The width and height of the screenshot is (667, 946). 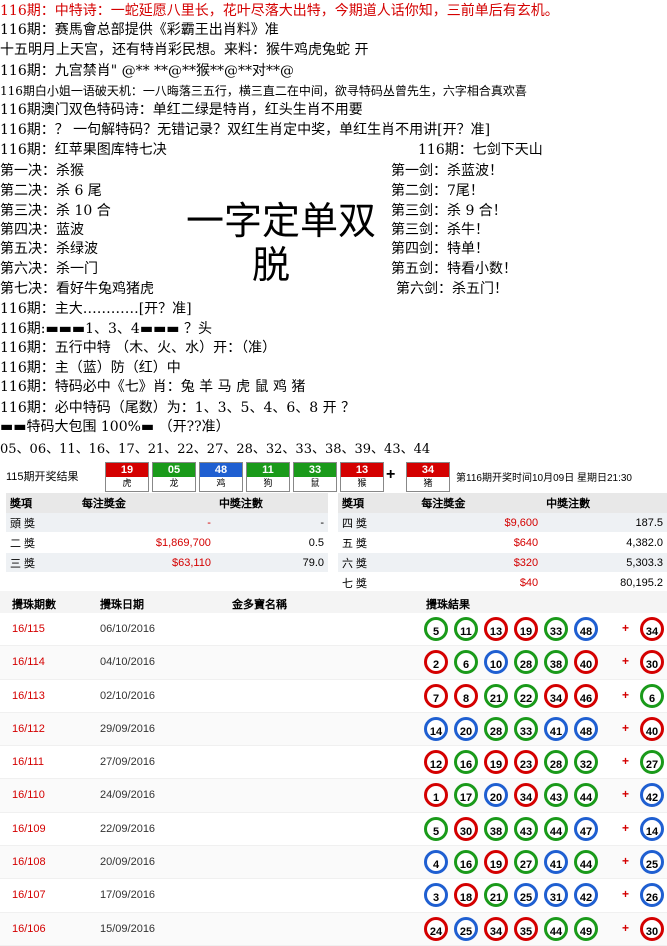 I want to click on ball-zodiac: 猴, so click(x=362, y=483).